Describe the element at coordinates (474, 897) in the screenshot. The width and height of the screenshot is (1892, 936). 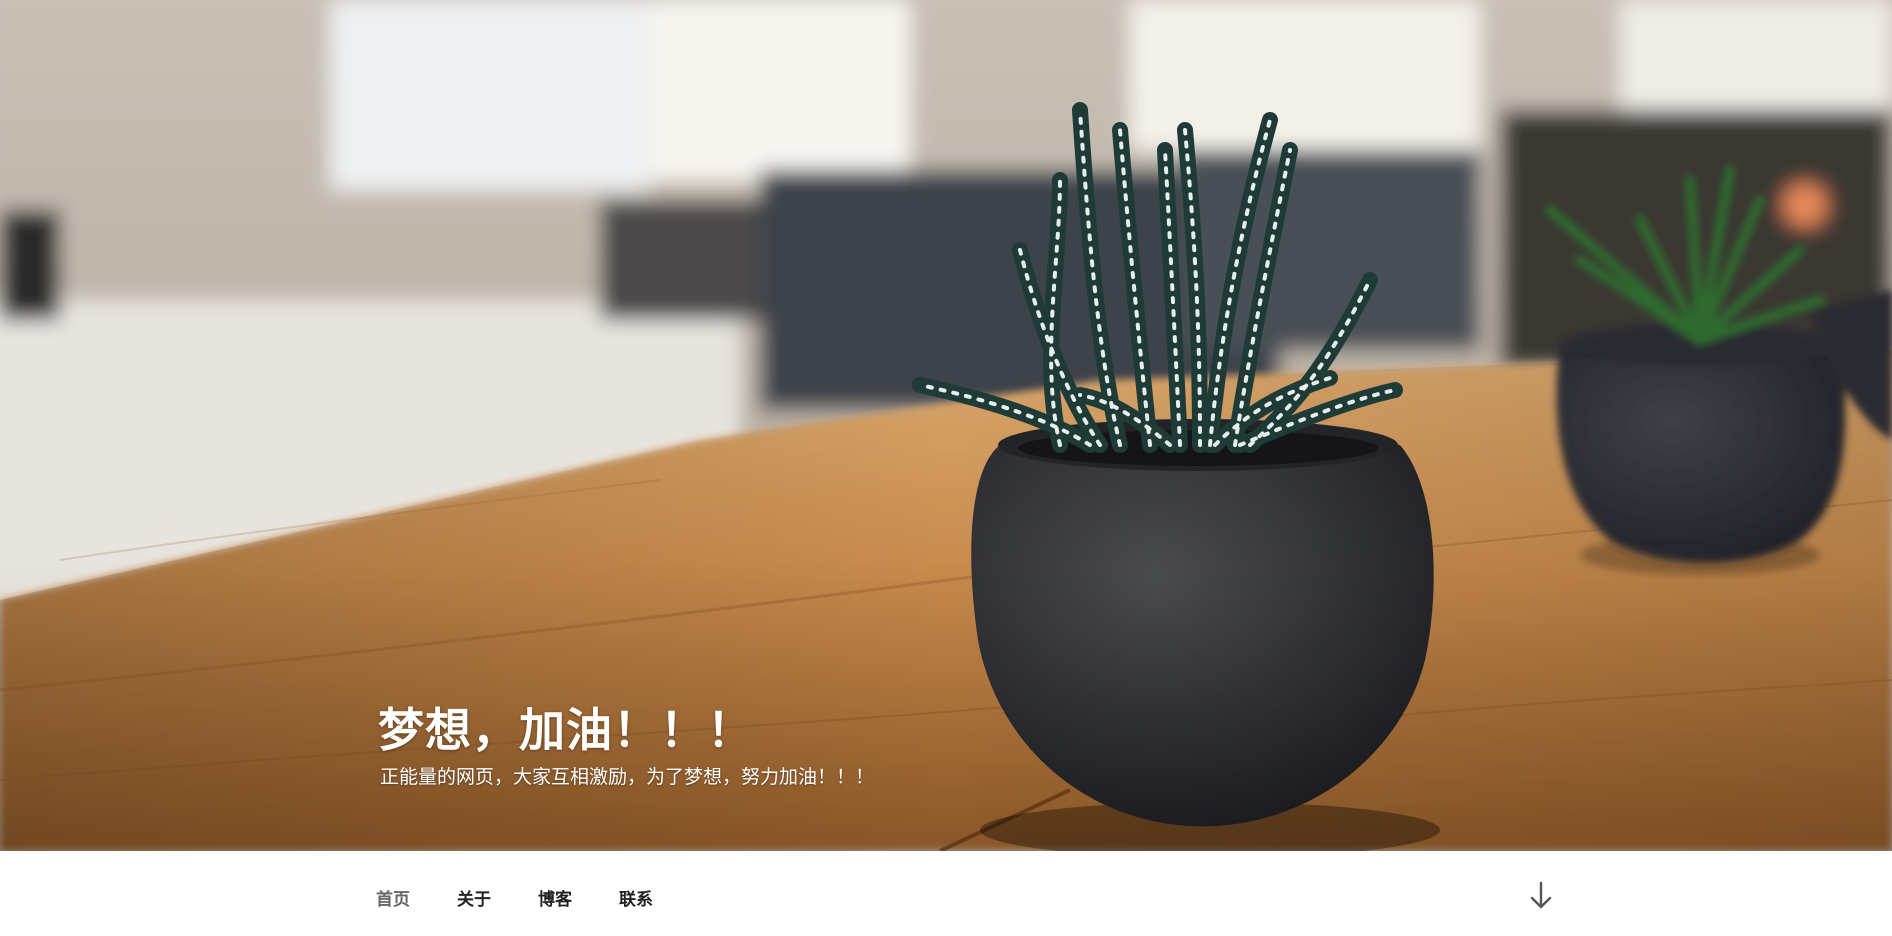
I see `nav-item-about: 关于` at that location.